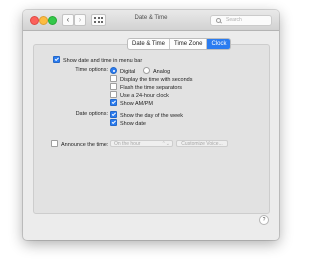  Describe the element at coordinates (146, 70) in the screenshot. I see `analog-radio` at that location.